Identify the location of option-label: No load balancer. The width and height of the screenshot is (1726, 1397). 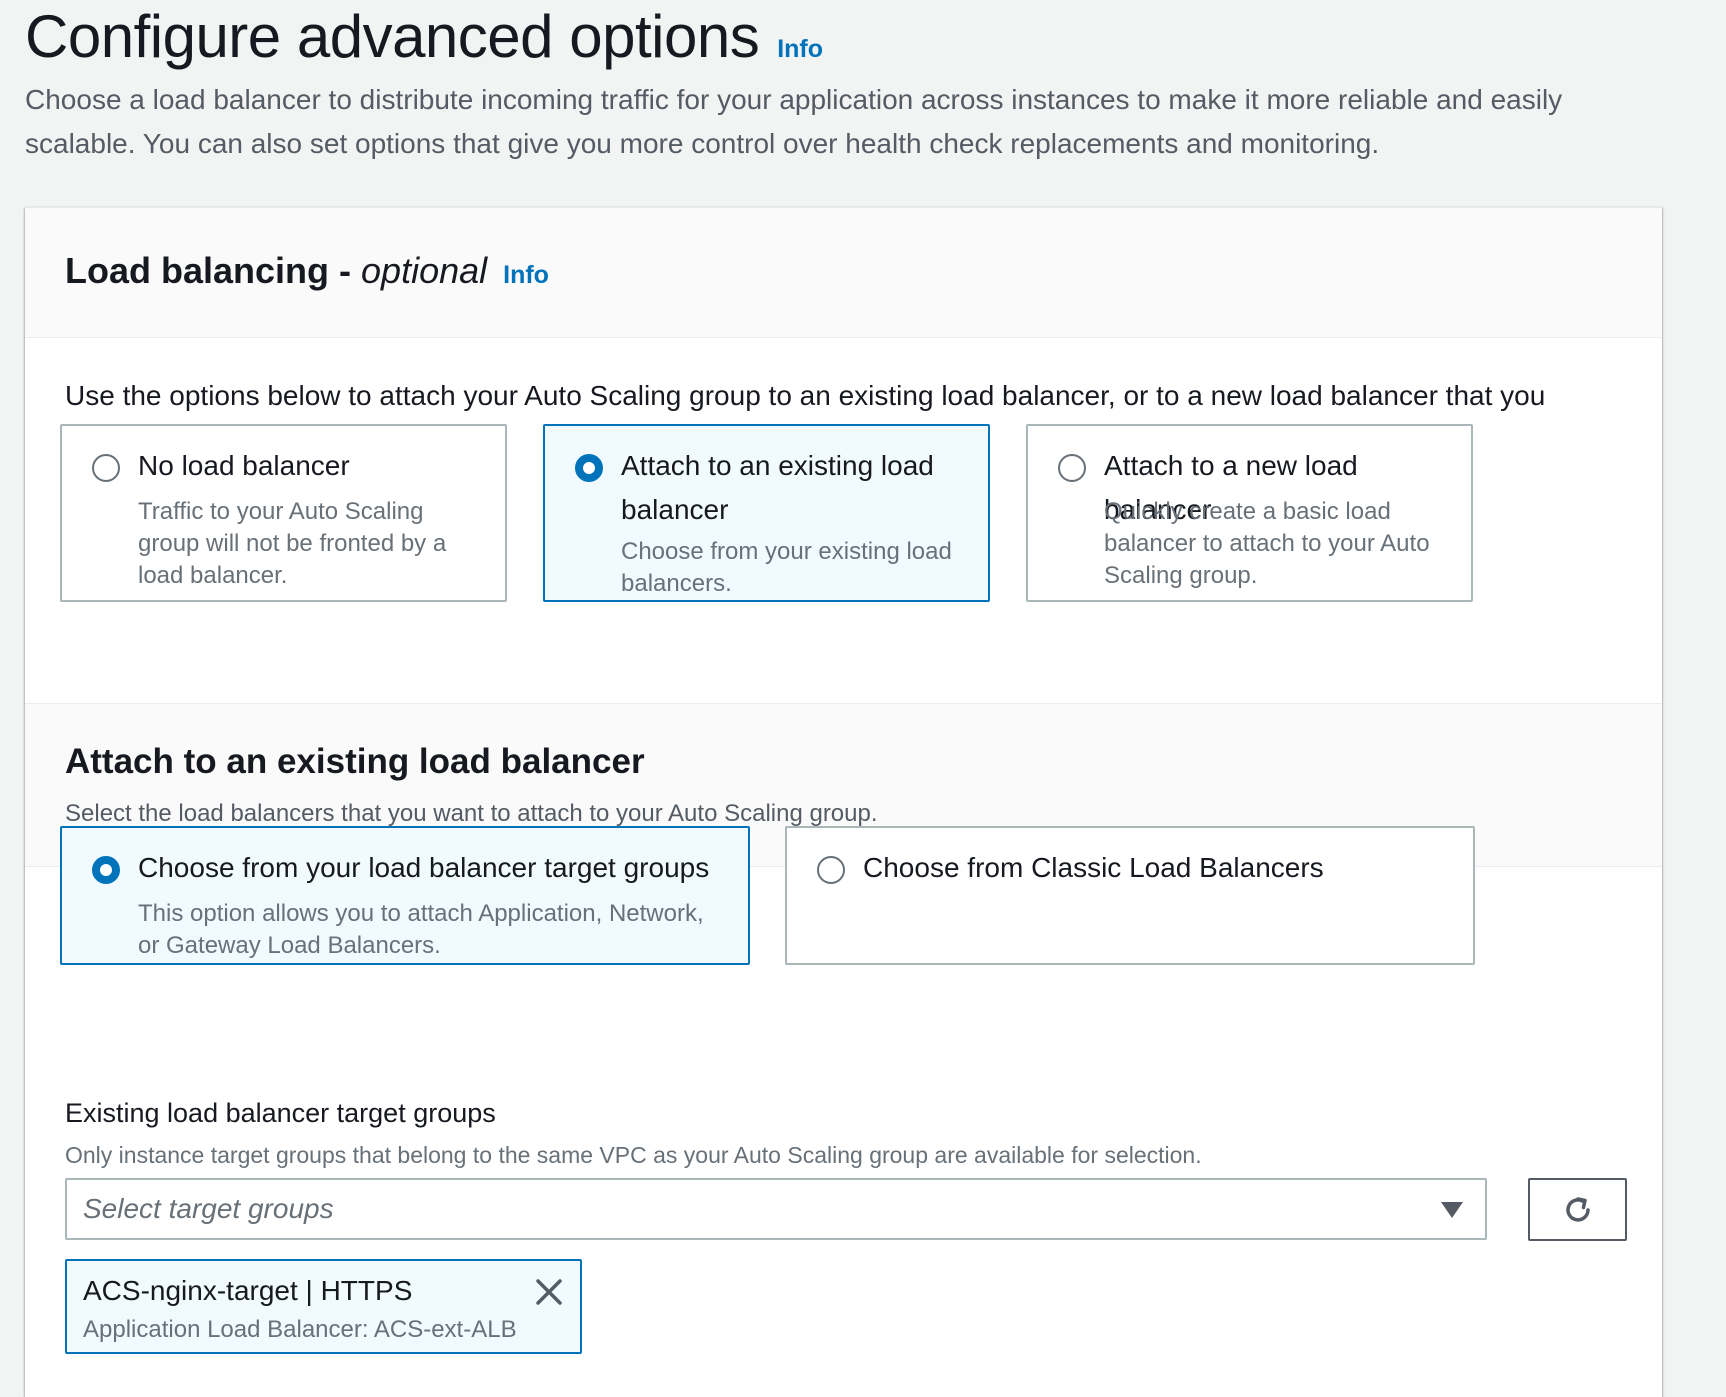
(244, 465).